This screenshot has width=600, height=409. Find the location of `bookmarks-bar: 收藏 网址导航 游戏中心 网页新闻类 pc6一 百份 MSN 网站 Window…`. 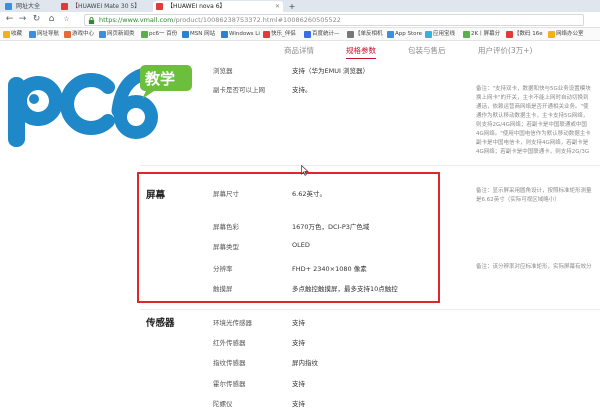

bookmarks-bar: 收藏 网址导航 游戏中心 网页新闻类 pc6一 百份 MSN 网站 Window… is located at coordinates (300, 34).